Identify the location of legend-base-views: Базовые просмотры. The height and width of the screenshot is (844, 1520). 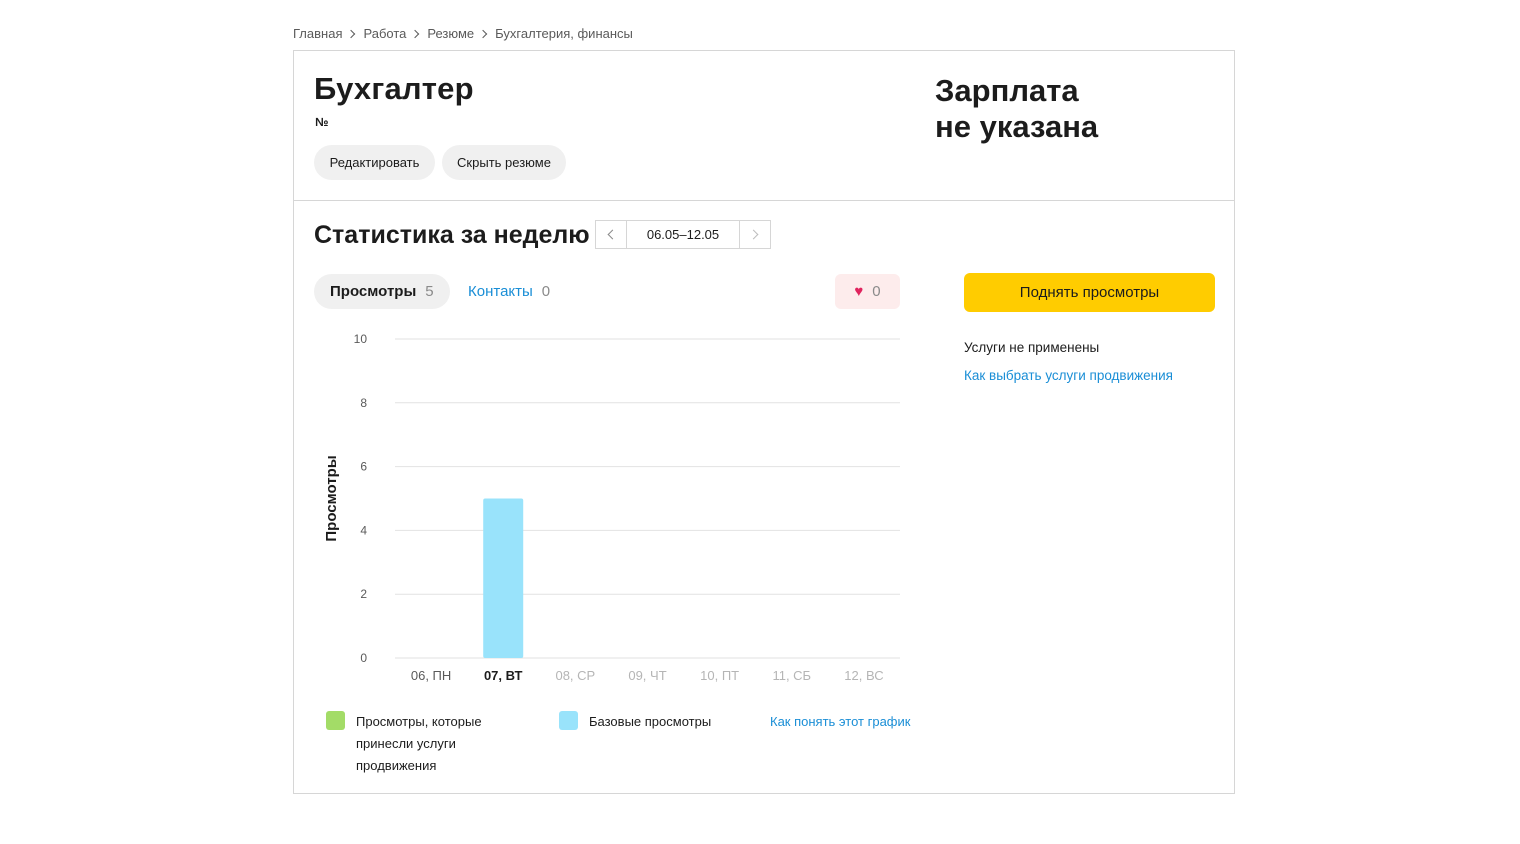
(635, 722).